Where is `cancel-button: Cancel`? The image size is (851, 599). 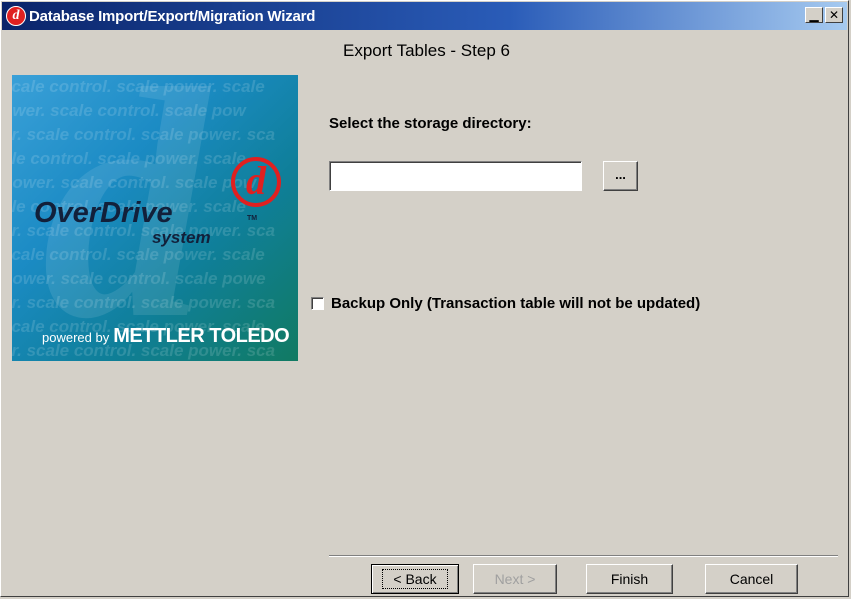
cancel-button: Cancel is located at coordinates (751, 579).